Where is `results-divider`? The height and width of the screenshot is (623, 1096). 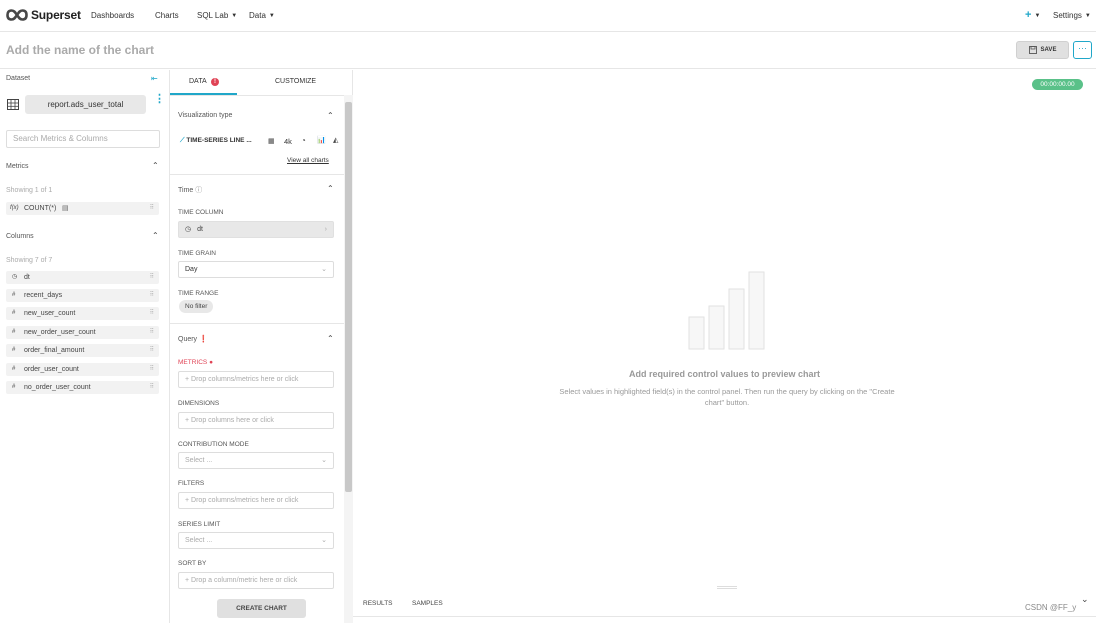 results-divider is located at coordinates (724, 616).